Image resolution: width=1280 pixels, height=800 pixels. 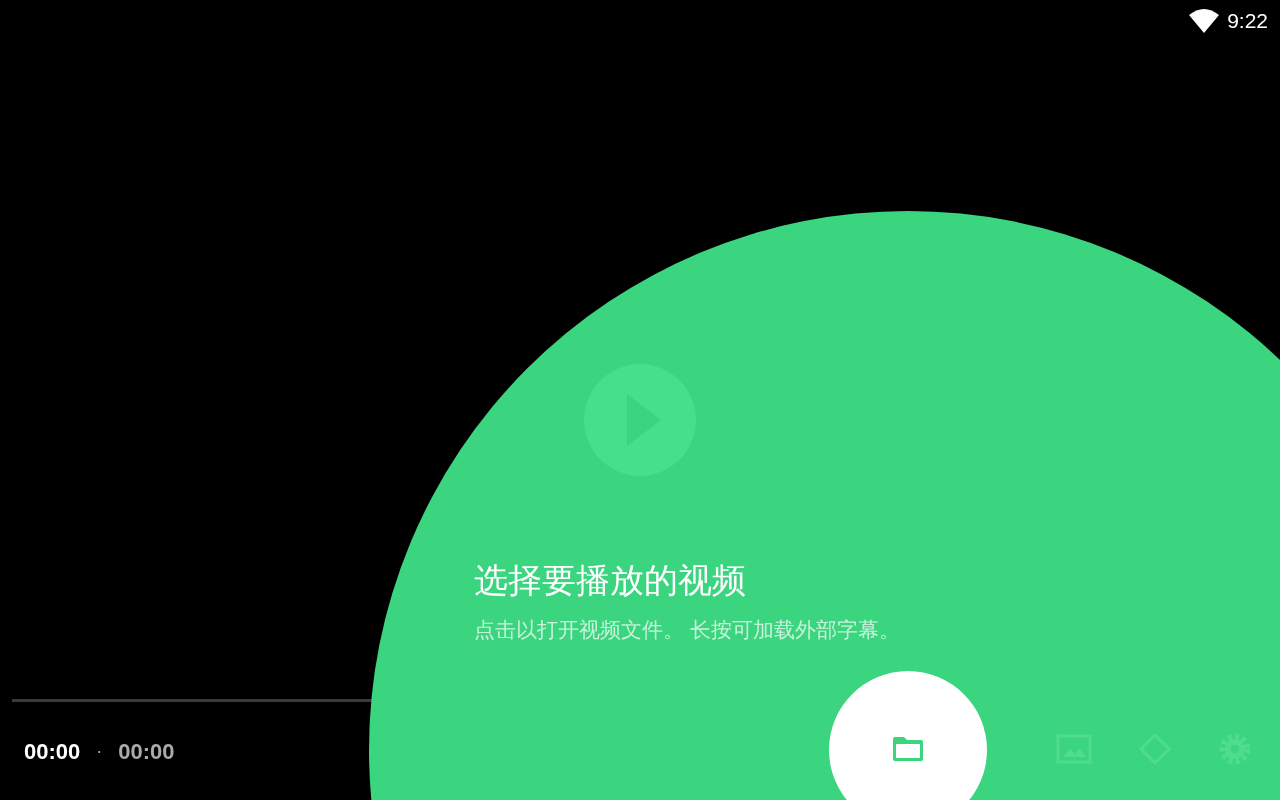 What do you see at coordinates (1204, 21) in the screenshot?
I see `wifi-icon` at bounding box center [1204, 21].